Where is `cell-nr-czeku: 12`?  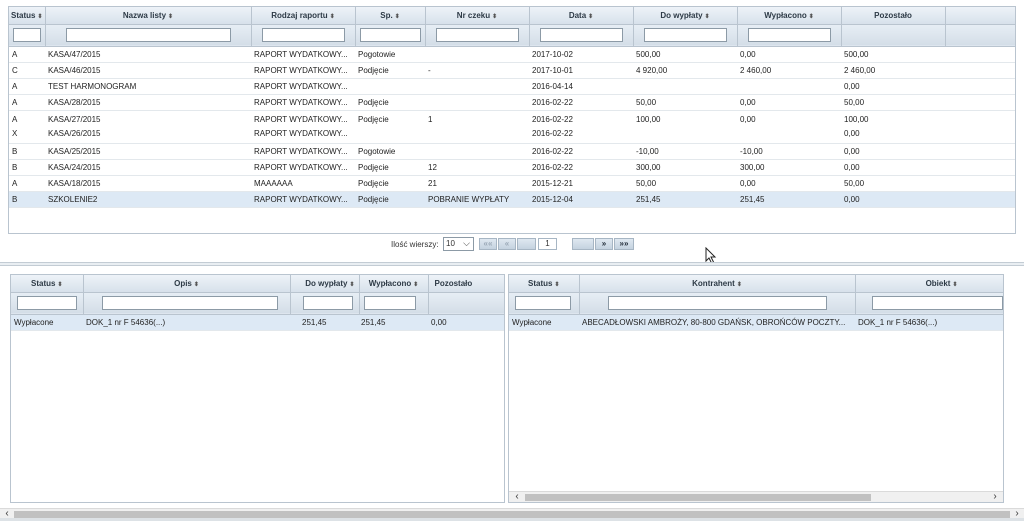 cell-nr-czeku: 12 is located at coordinates (477, 167).